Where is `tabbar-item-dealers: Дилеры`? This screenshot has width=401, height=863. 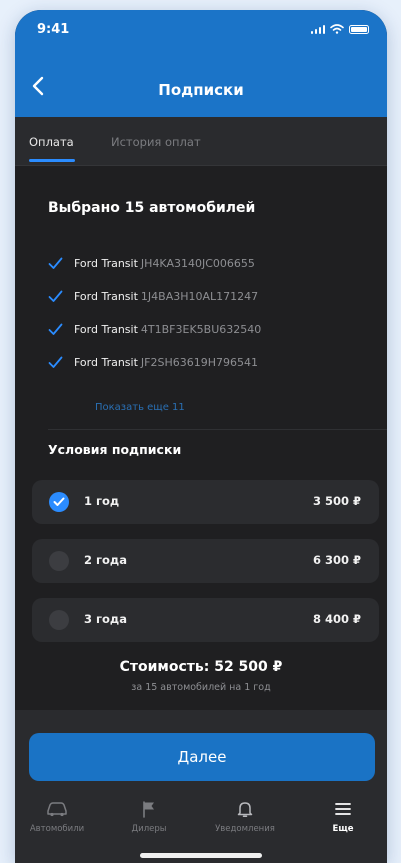
tabbar-item-dealers: Дилеры is located at coordinates (149, 817).